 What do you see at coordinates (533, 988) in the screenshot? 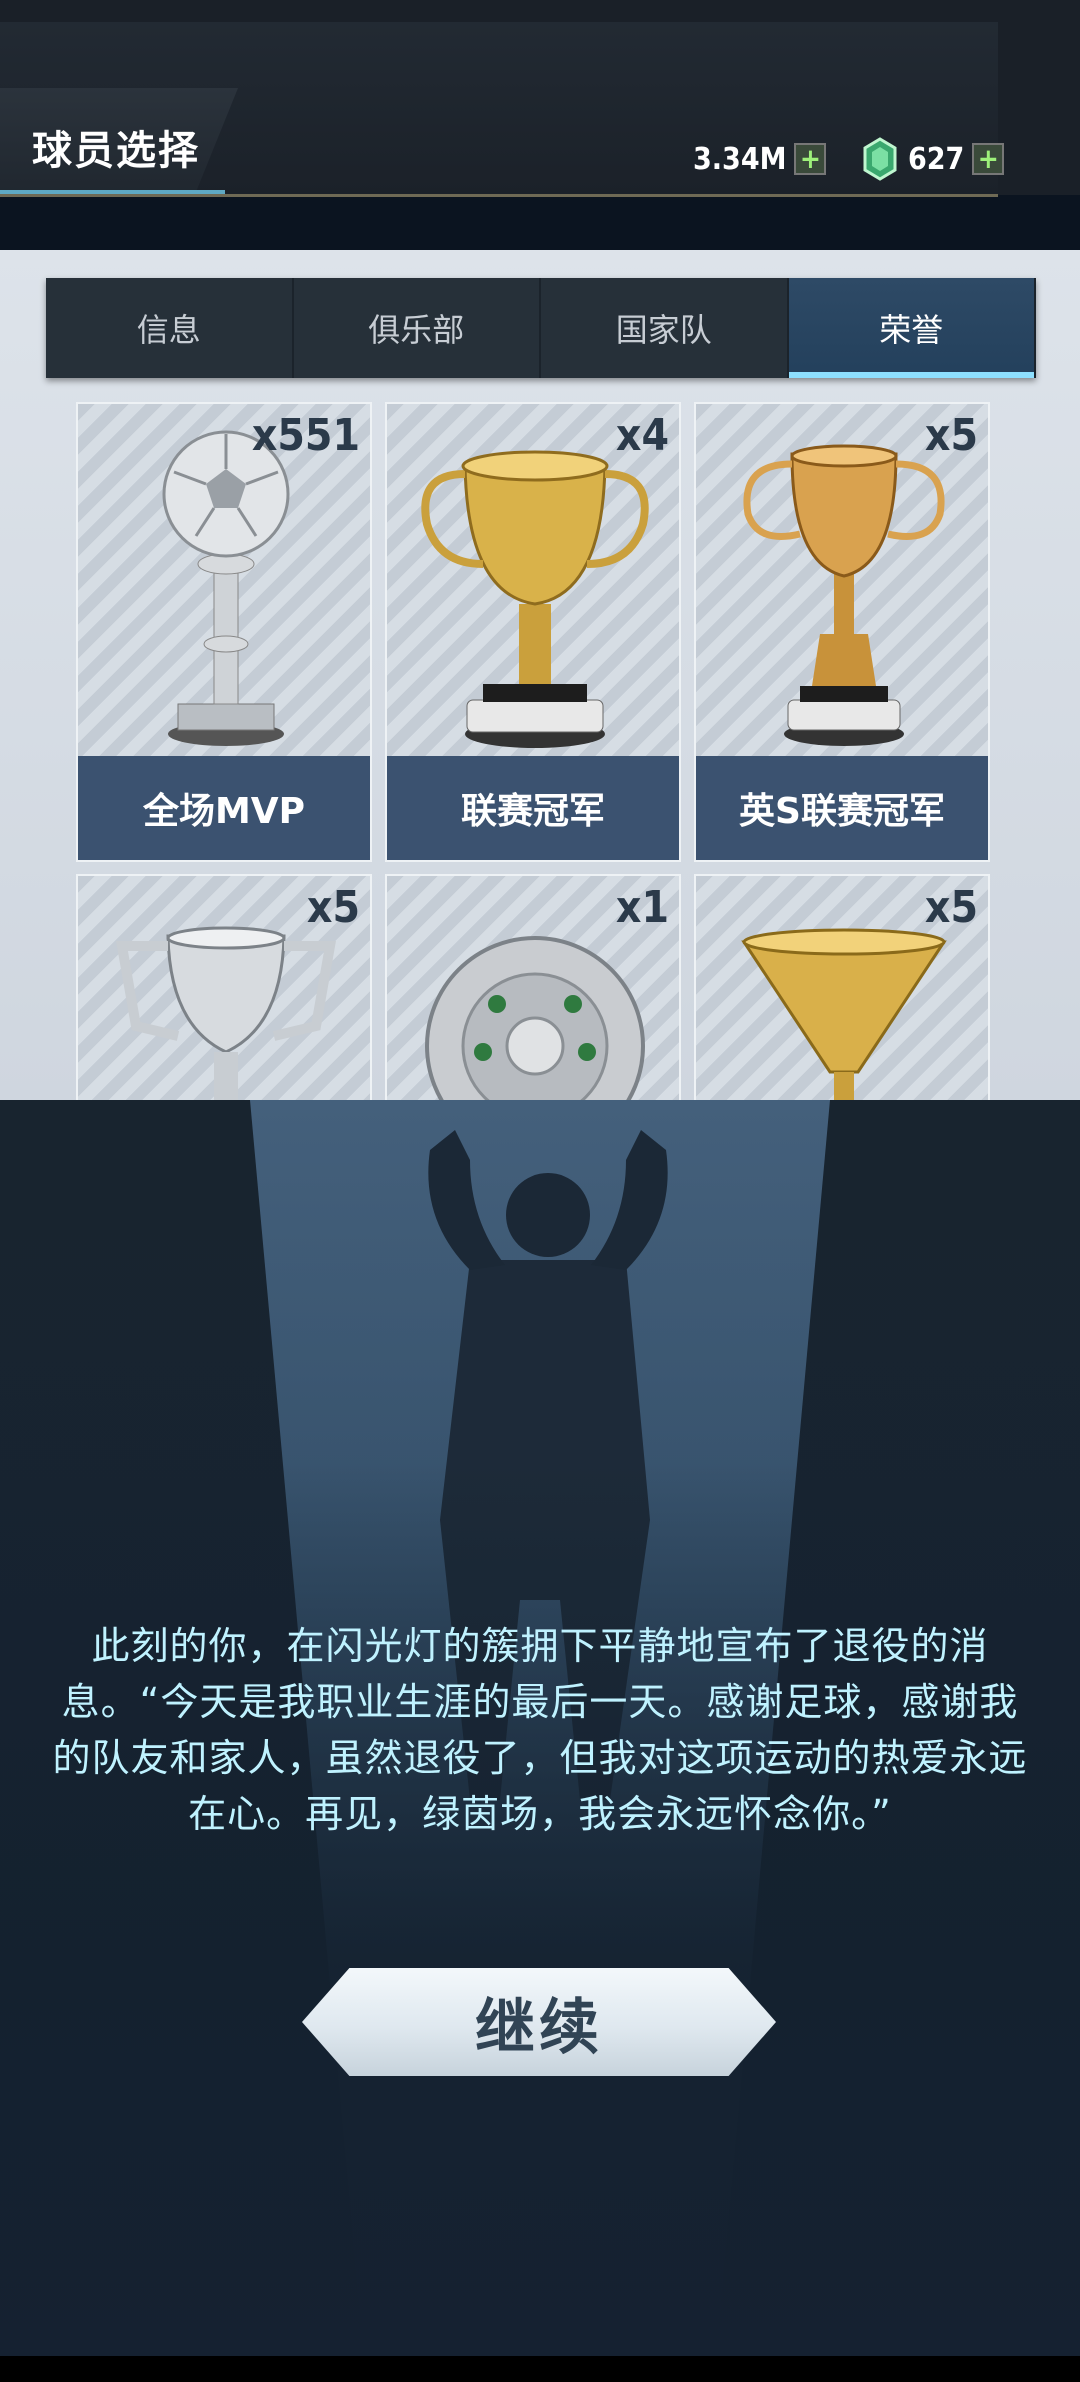
I see `honor-card-5: x1` at bounding box center [533, 988].